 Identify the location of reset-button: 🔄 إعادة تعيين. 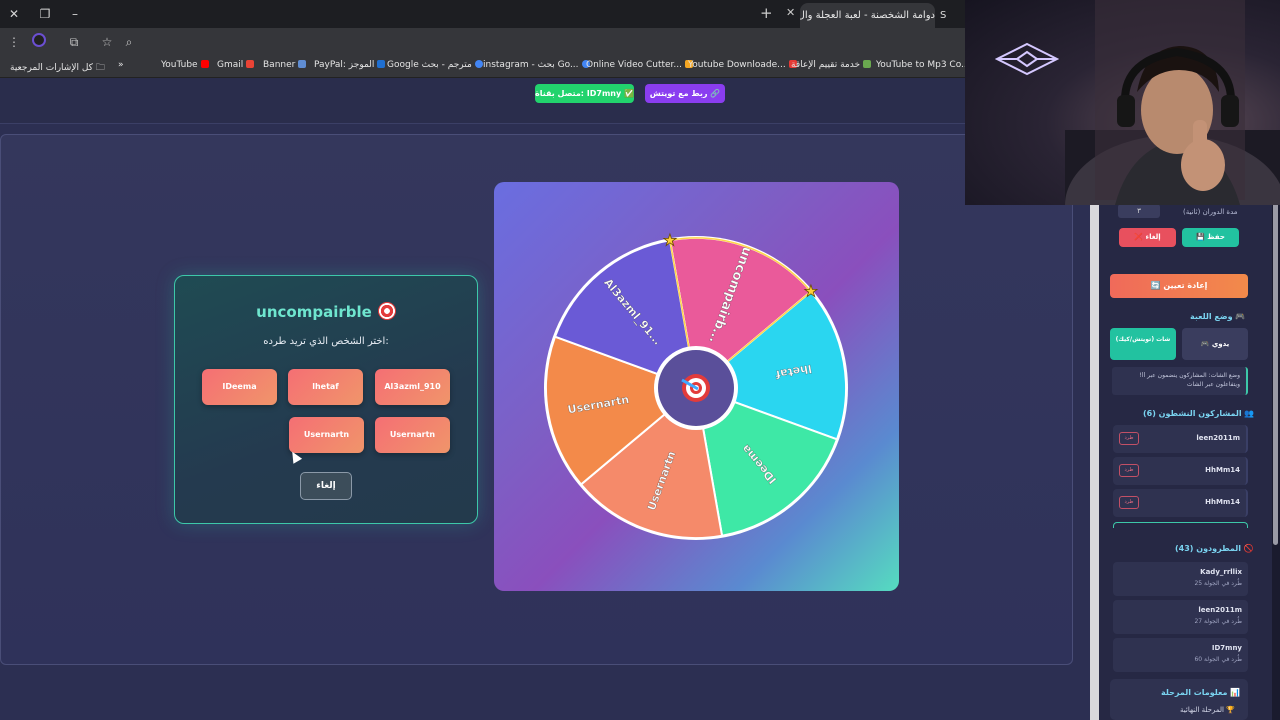
(1179, 286).